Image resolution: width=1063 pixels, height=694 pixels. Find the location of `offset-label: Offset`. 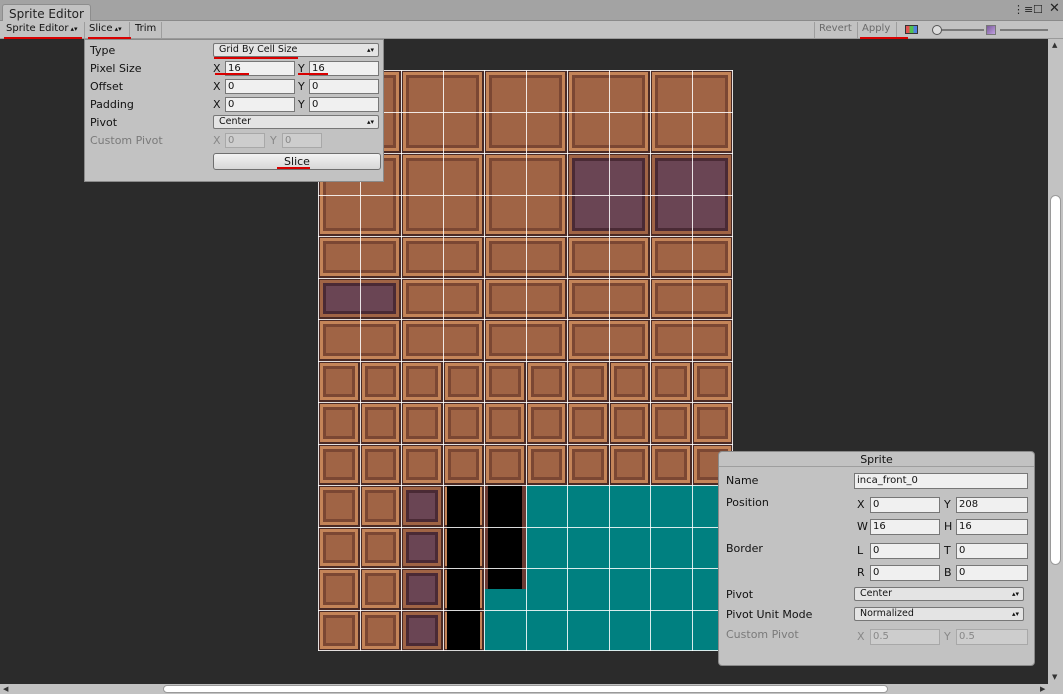

offset-label: Offset is located at coordinates (107, 86).